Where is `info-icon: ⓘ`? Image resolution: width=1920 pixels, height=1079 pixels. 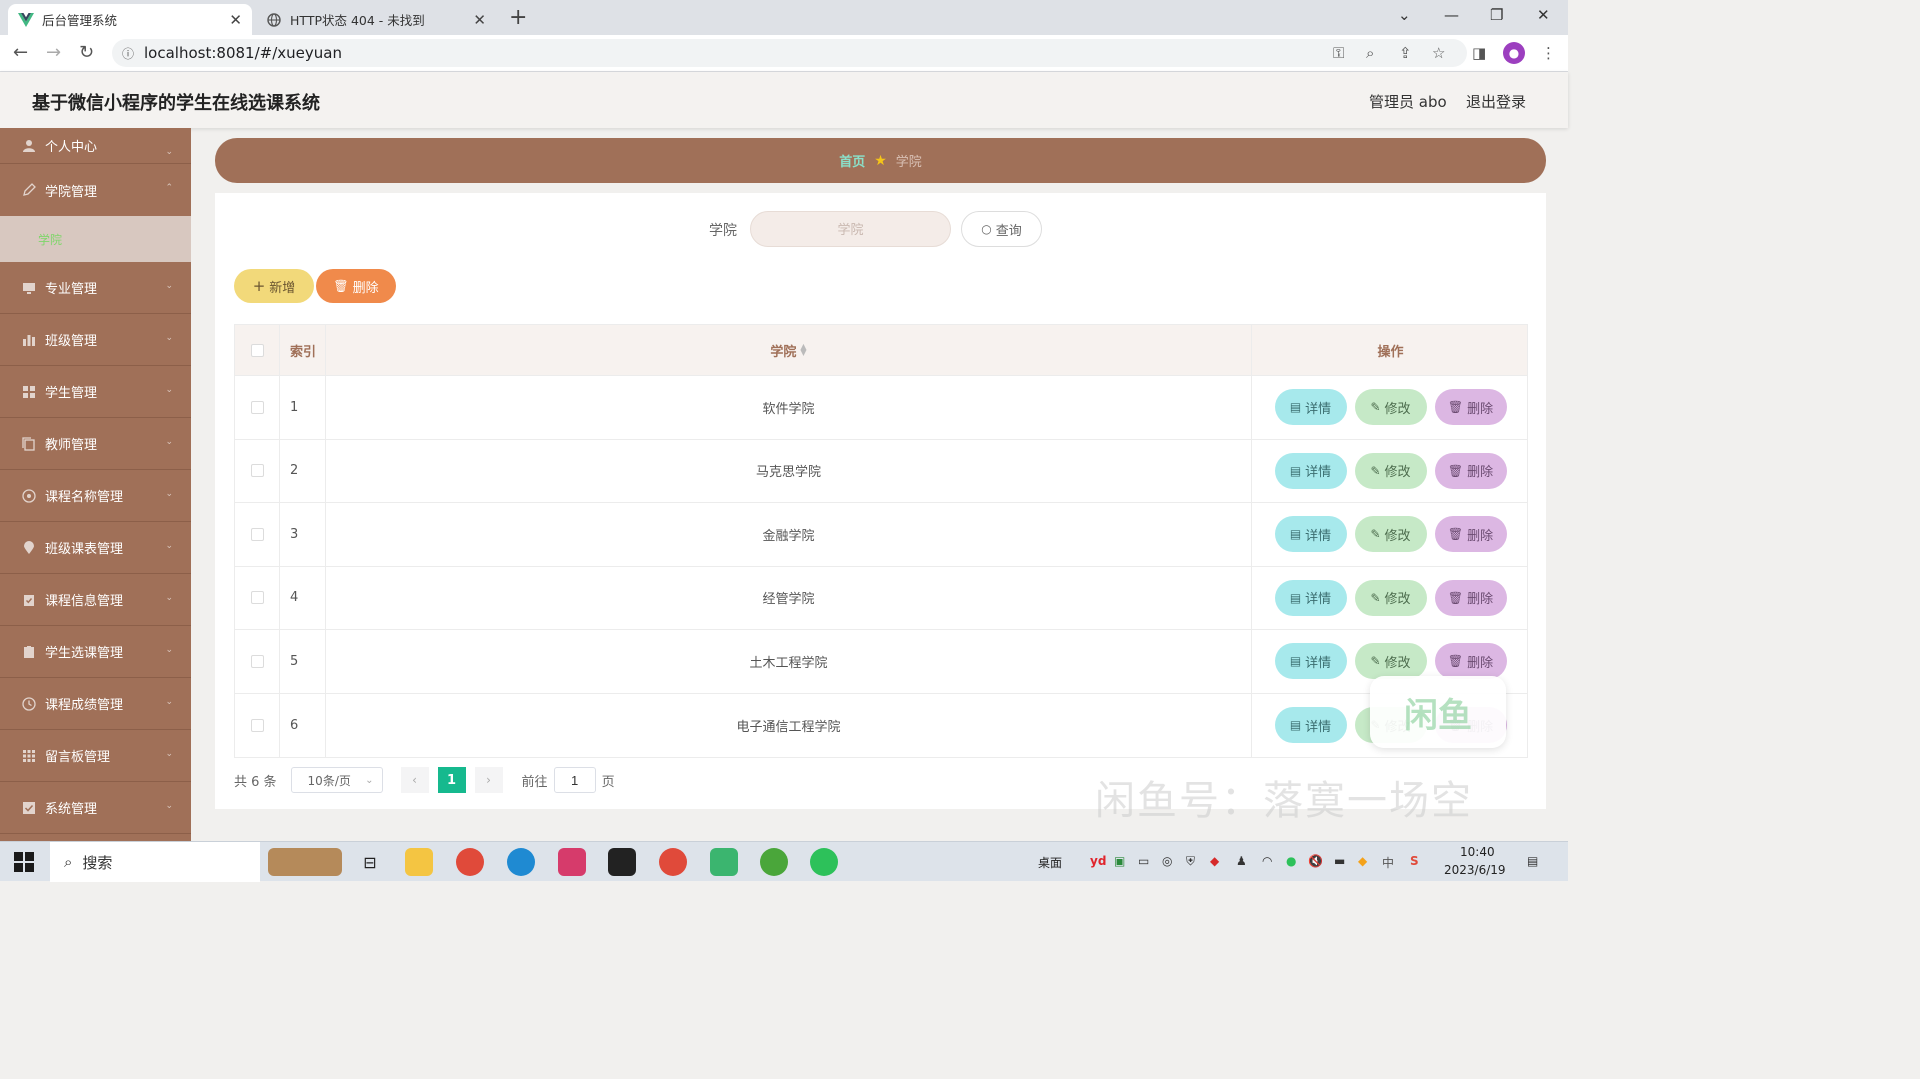
info-icon: ⓘ is located at coordinates (128, 53).